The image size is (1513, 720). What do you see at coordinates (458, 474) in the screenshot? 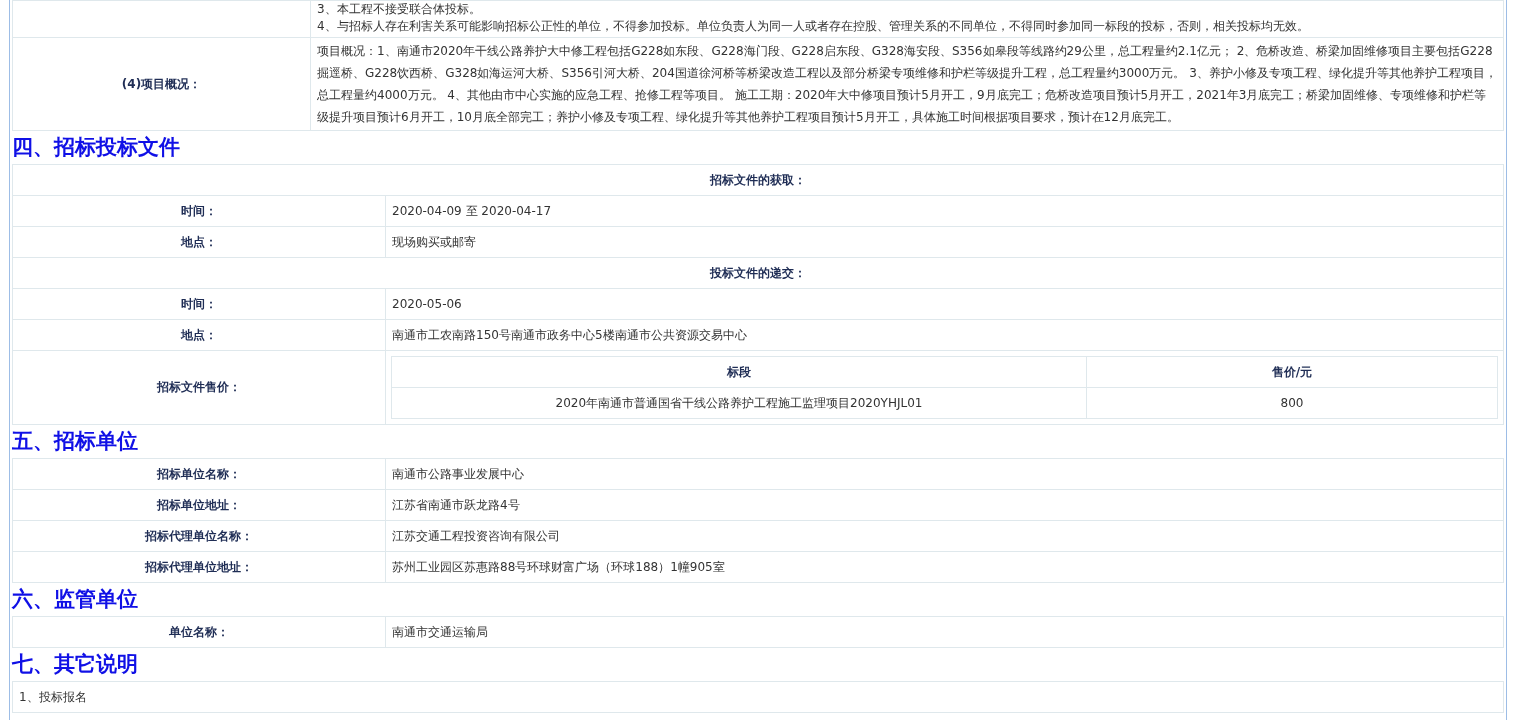
I see `value-cell-text: 南通市公路事业发展中心` at bounding box center [458, 474].